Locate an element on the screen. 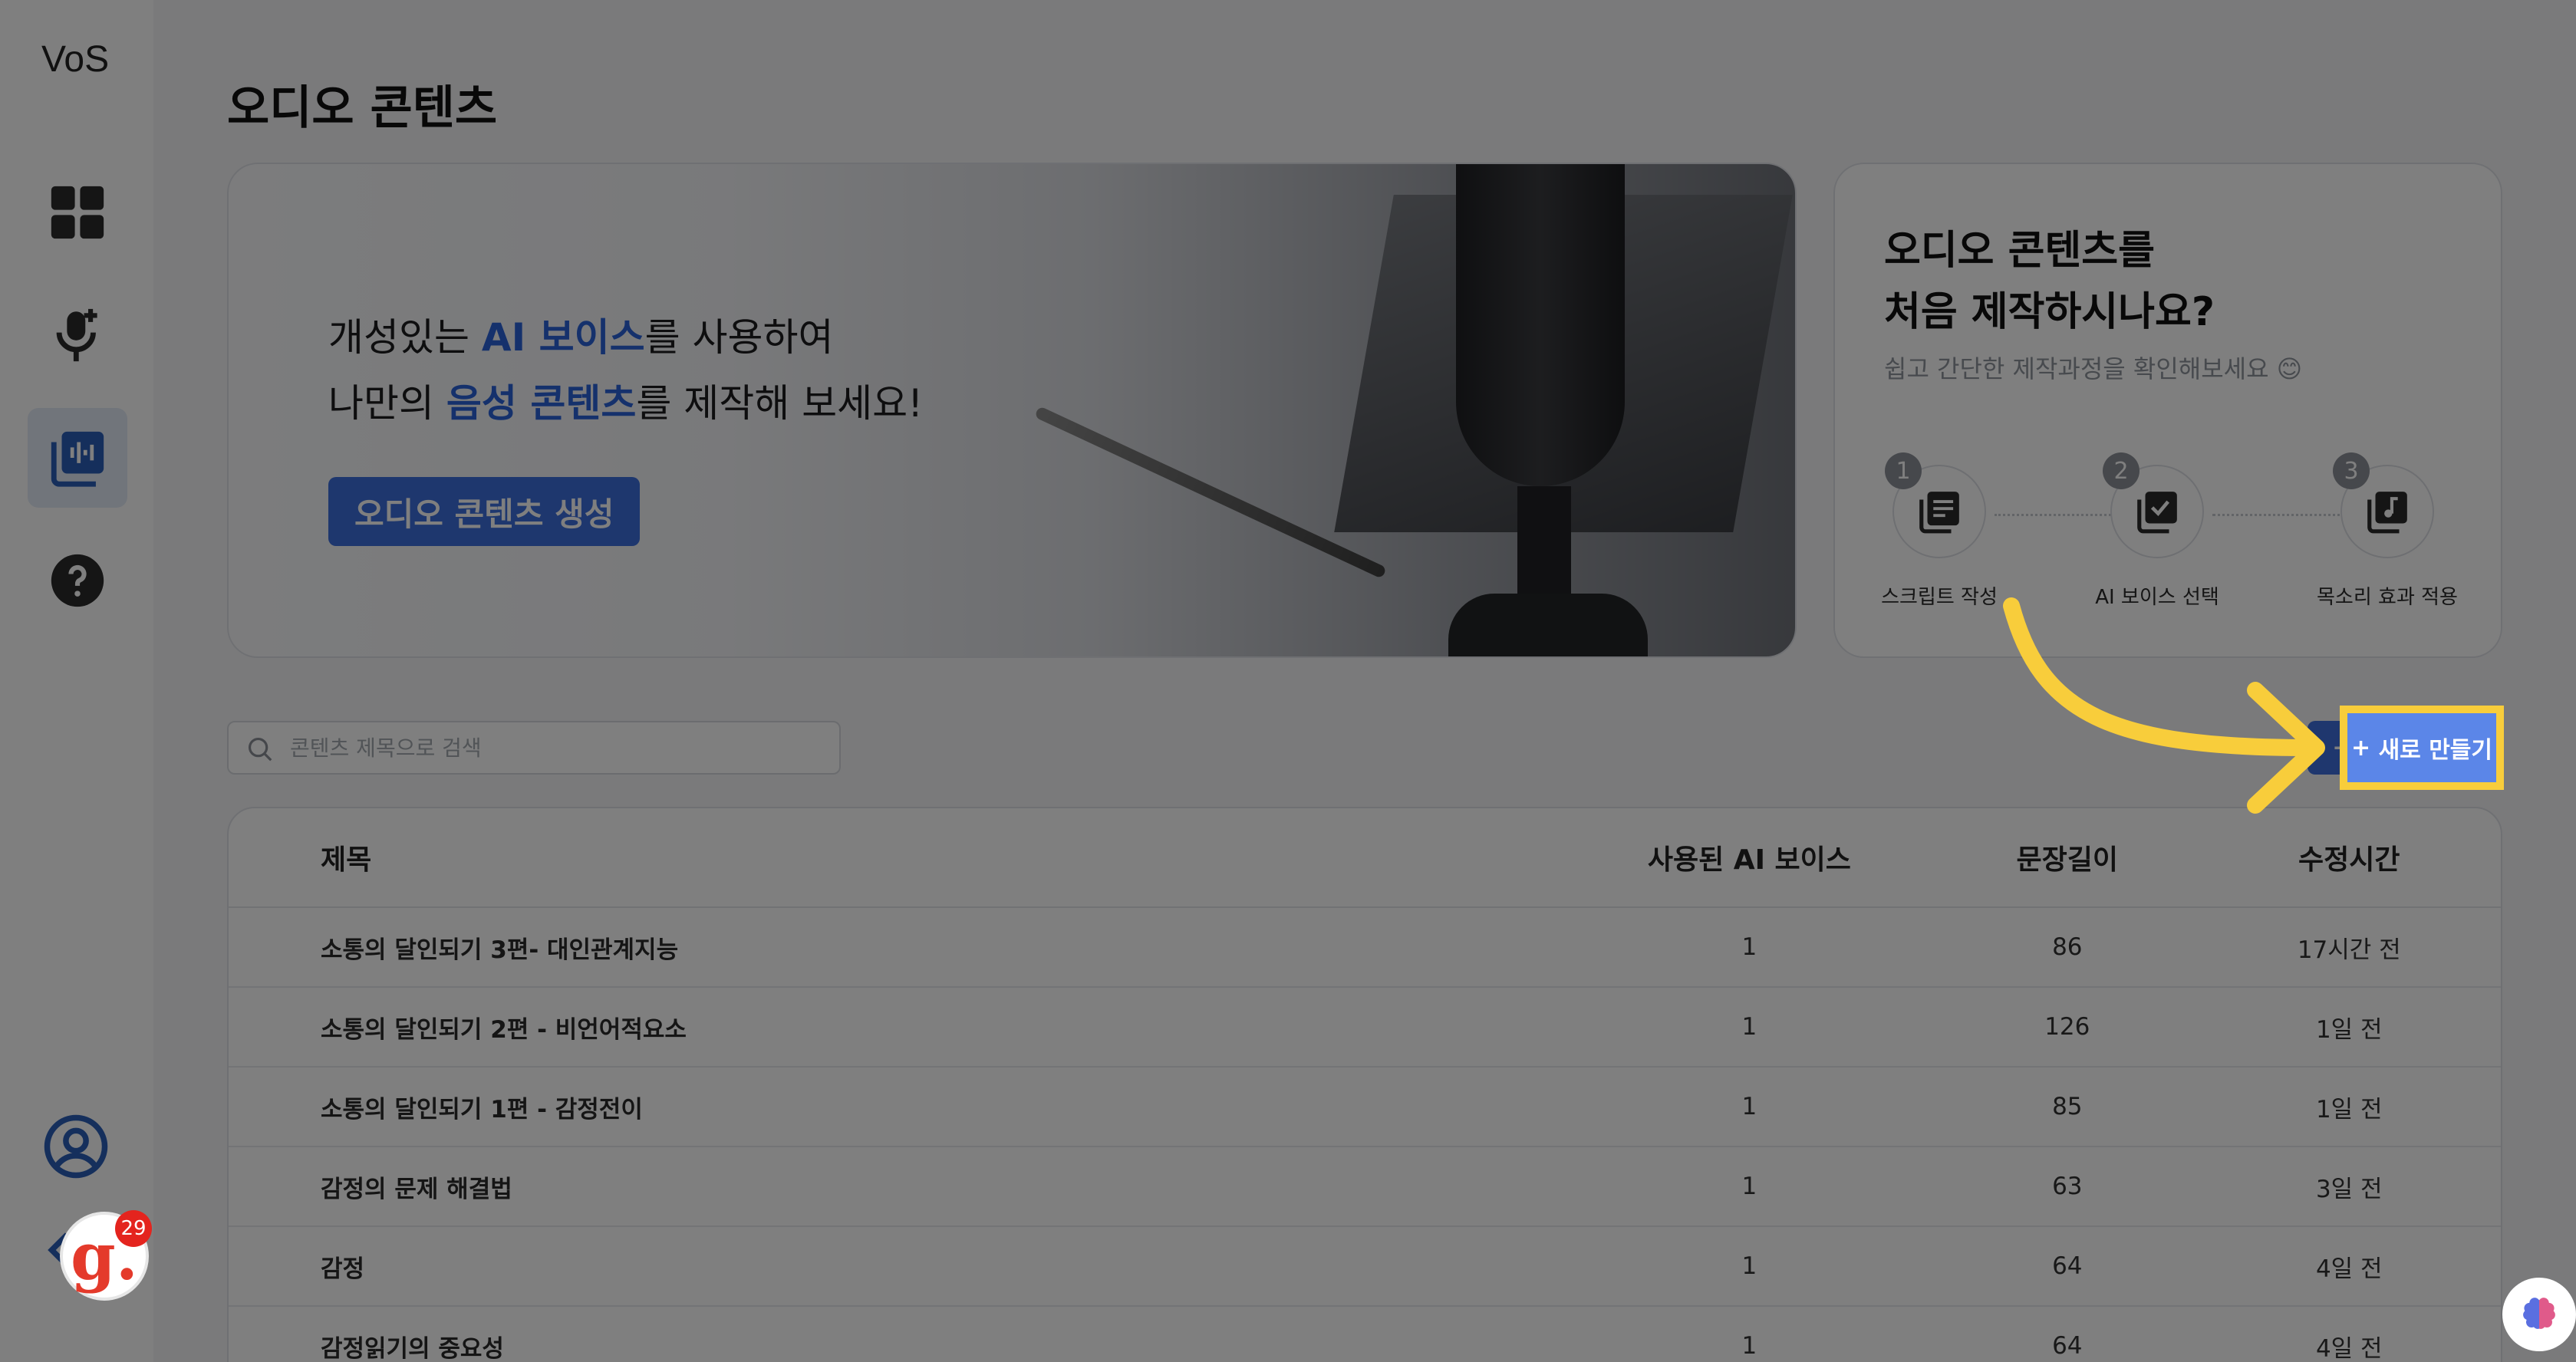 Image resolution: width=2576 pixels, height=1362 pixels. tutorial-arrow-icon is located at coordinates (2164, 705).